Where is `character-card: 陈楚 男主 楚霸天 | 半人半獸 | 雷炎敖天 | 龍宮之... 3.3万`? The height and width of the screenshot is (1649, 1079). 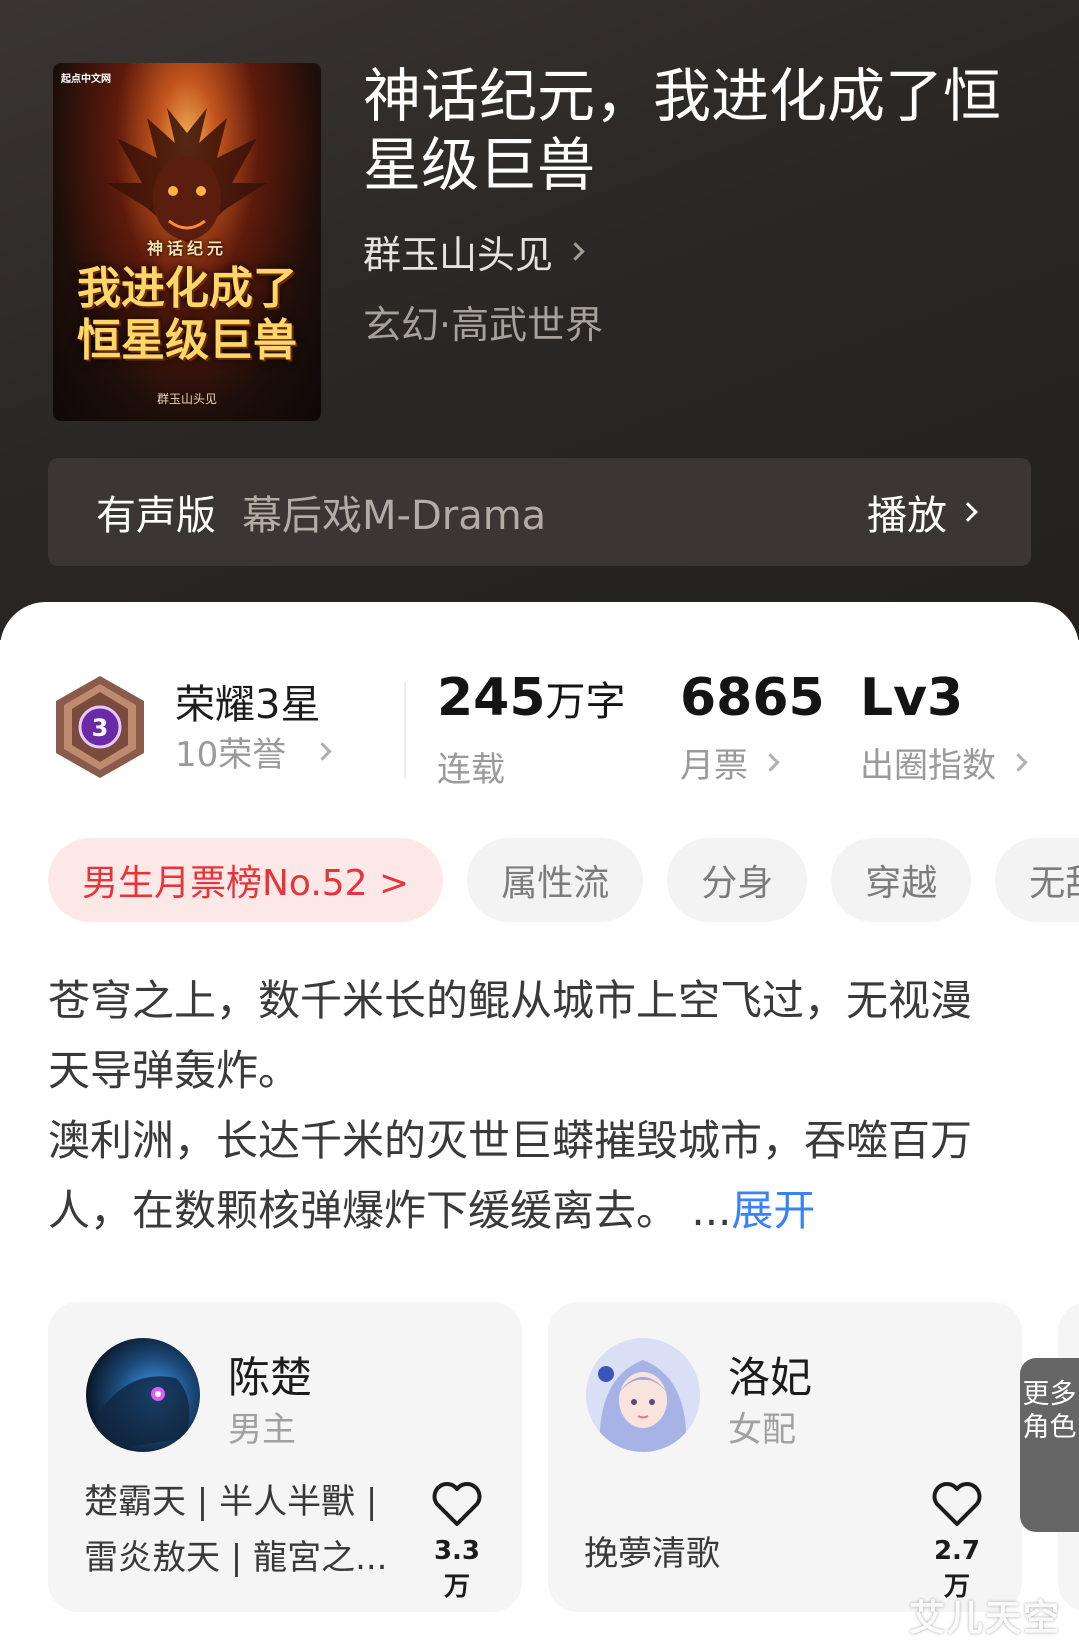
character-card: 陈楚 男主 楚霸天 | 半人半獸 | 雷炎敖天 | 龍宮之... 3.3万 is located at coordinates (285, 1457).